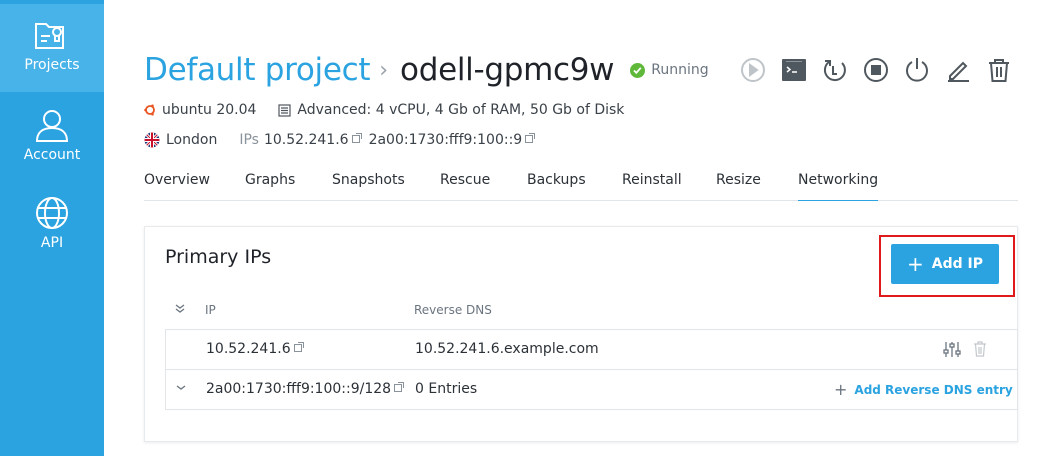 This screenshot has height=456, width=1057. I want to click on os-label: ubuntu 20.04, so click(209, 110).